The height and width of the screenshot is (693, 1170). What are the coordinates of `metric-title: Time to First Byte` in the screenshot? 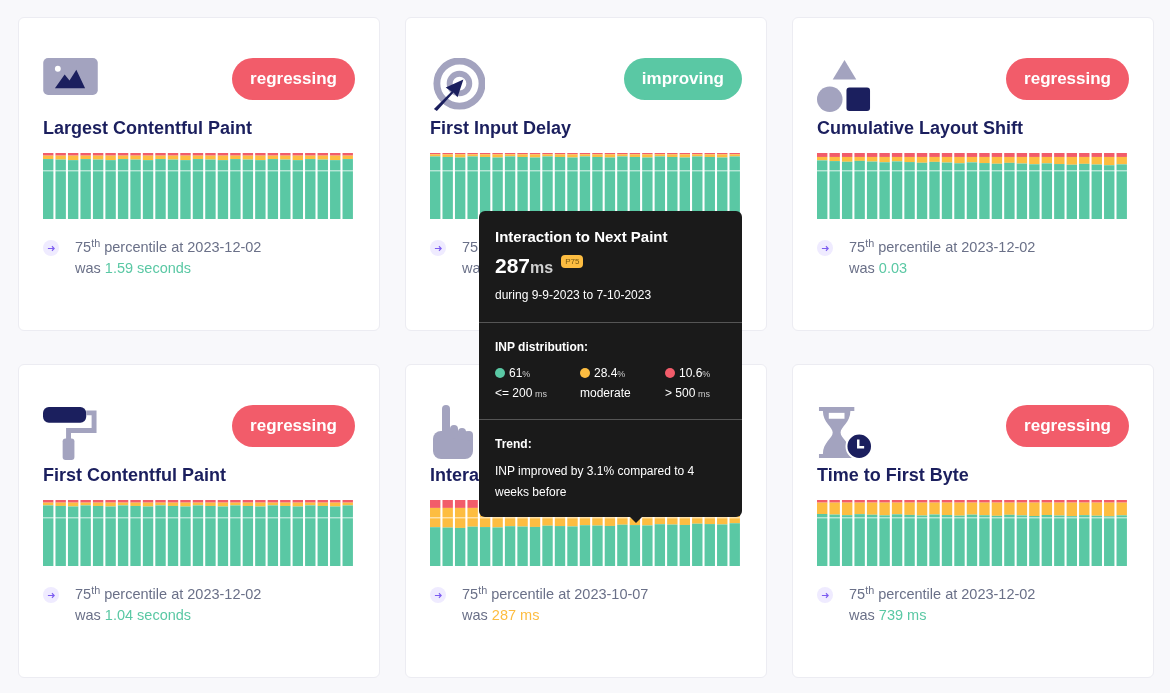 It's located at (893, 475).